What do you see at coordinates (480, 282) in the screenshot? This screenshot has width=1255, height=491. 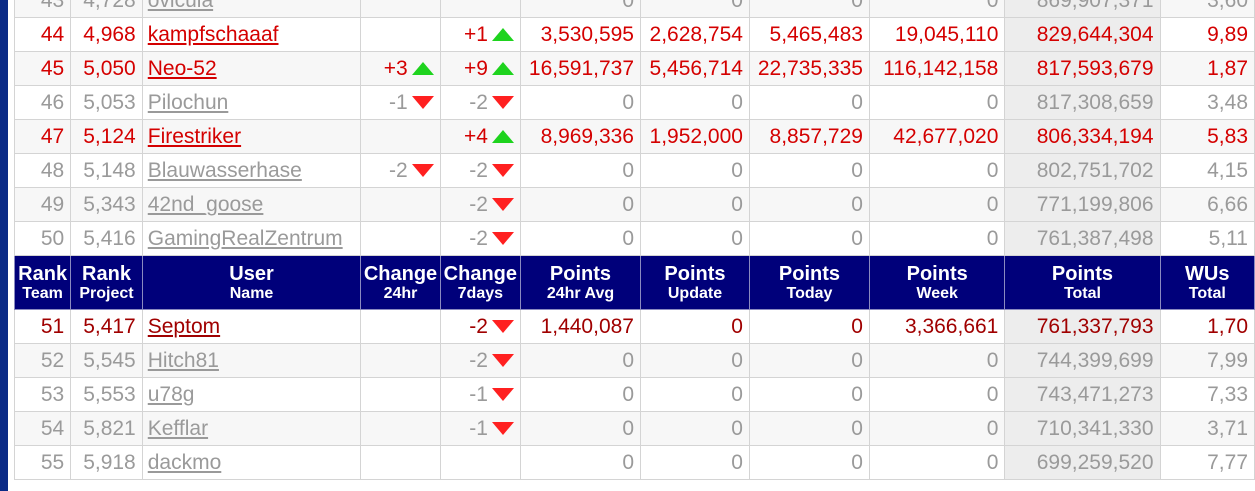 I see `column-header-change-7days: Change 7days` at bounding box center [480, 282].